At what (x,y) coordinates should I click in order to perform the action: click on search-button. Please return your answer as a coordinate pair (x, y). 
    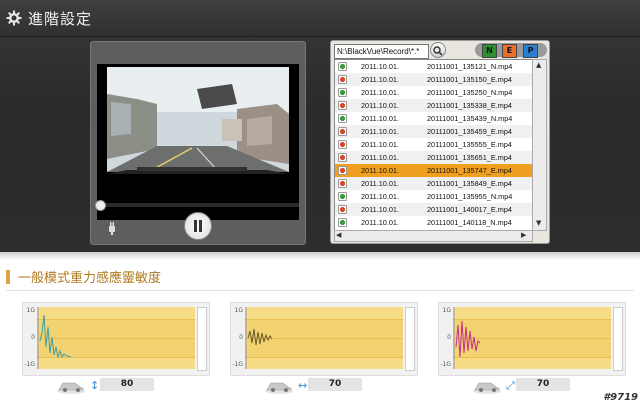
    Looking at the image, I should click on (438, 50).